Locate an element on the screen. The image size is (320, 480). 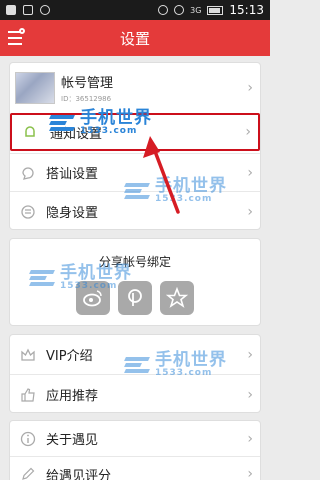
about-label: 关于遇见 is located at coordinates (72, 440).